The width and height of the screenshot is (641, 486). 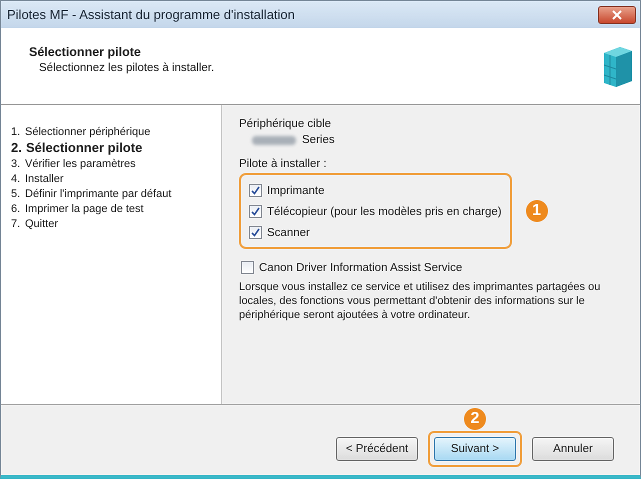 I want to click on dialog-button: Annuler, so click(x=573, y=449).